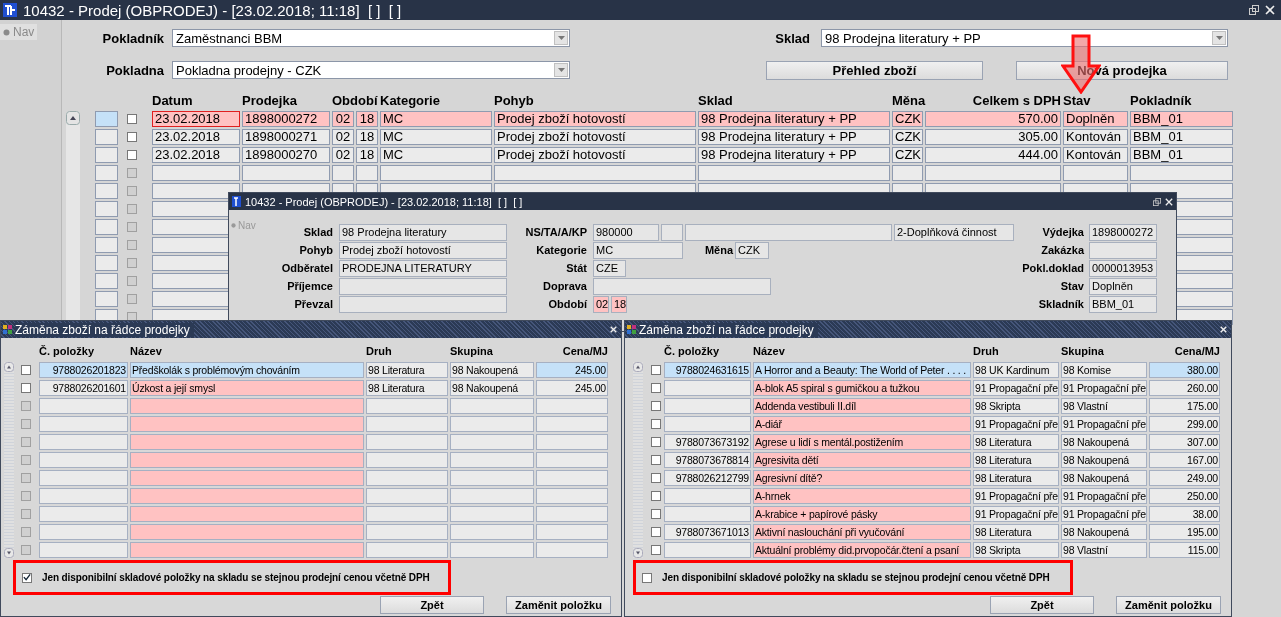 Image resolution: width=1281 pixels, height=617 pixels. Describe the element at coordinates (862, 406) in the screenshot. I see `table-cell: Addenda vestibuli II.díl` at that location.